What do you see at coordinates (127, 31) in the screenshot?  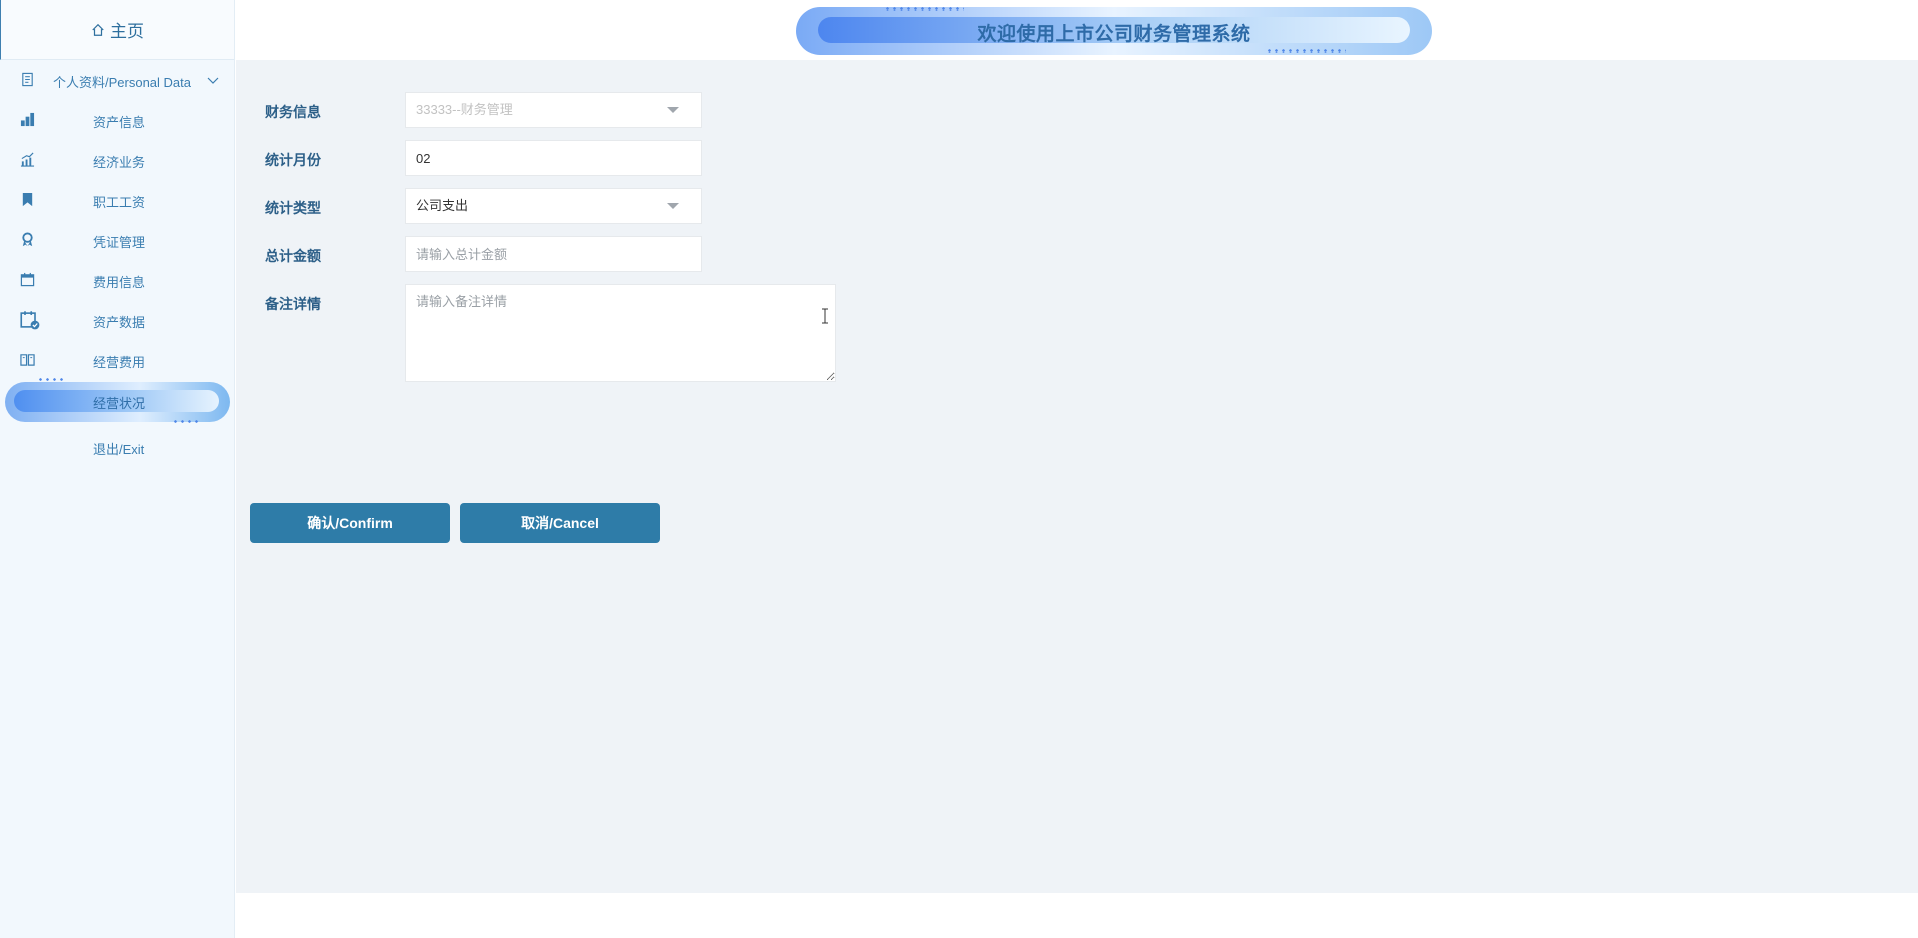 I see `home-label: 主页` at bounding box center [127, 31].